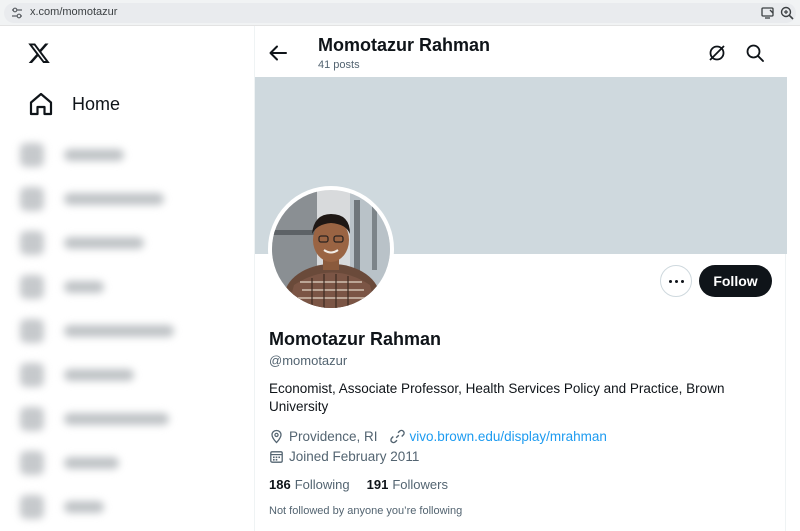  What do you see at coordinates (280, 484) in the screenshot?
I see `following-count: 186` at bounding box center [280, 484].